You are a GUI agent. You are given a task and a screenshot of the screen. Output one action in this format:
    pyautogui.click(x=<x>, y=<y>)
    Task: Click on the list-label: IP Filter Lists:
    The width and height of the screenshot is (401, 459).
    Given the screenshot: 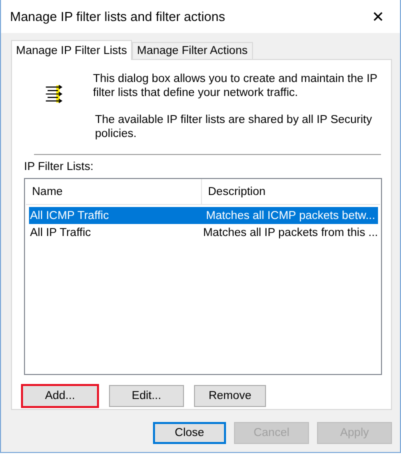 What is the action you would take?
    pyautogui.click(x=59, y=168)
    